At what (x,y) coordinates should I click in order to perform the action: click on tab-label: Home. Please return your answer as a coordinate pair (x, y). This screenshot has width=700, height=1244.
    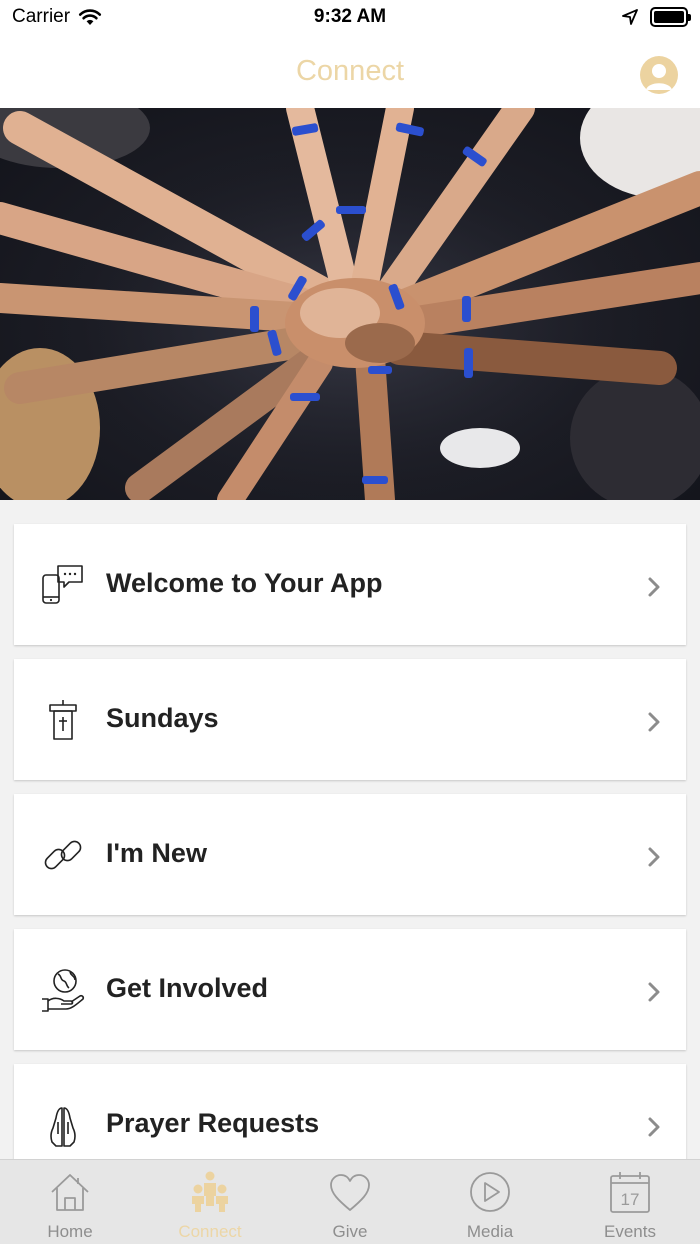
    Looking at the image, I should click on (70, 1231).